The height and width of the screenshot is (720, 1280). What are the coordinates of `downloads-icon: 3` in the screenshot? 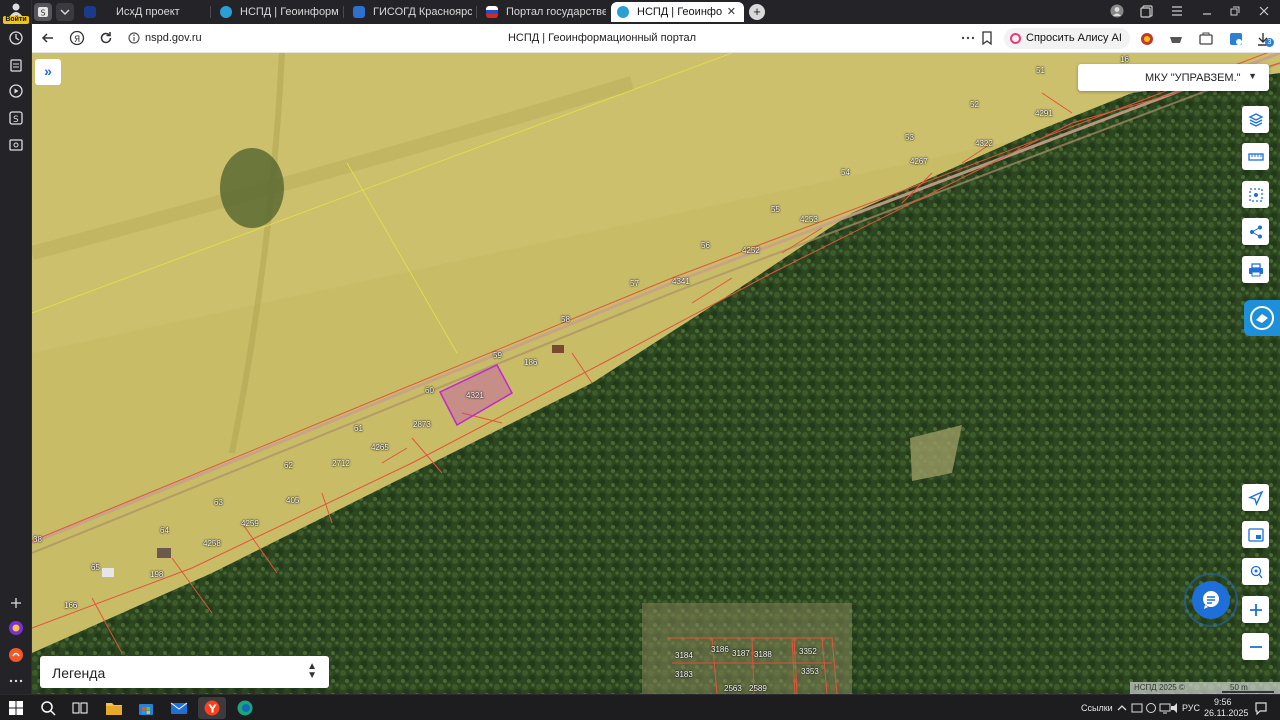 It's located at (1266, 39).